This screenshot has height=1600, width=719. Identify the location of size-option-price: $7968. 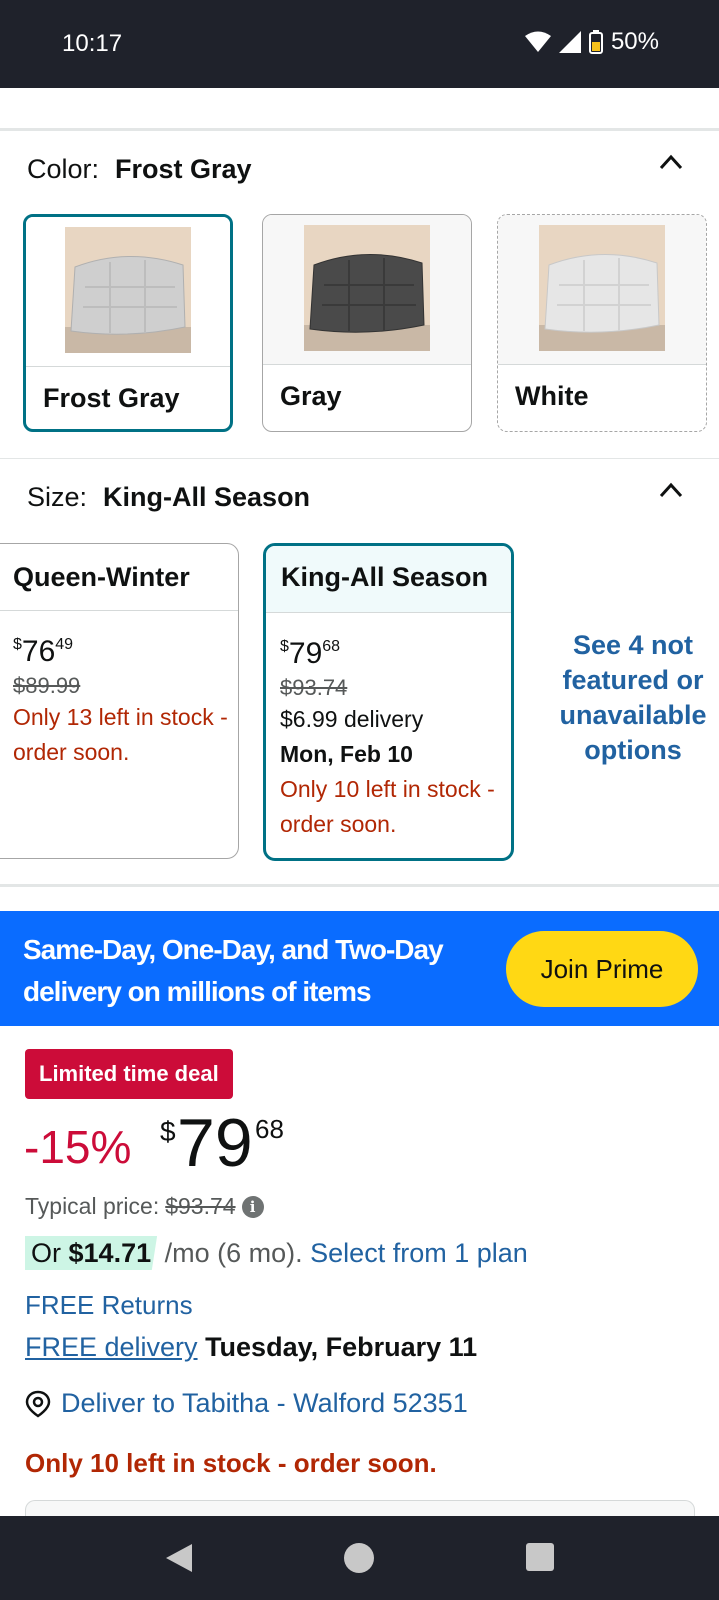
(310, 653).